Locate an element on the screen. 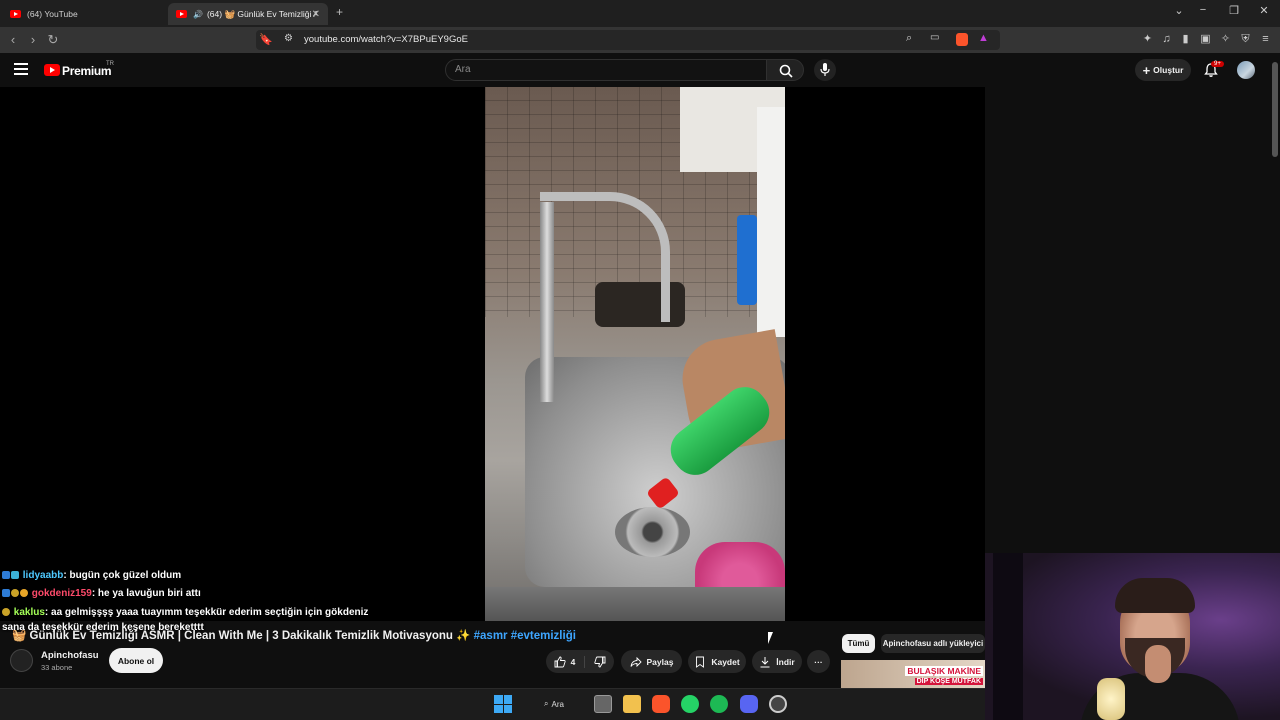 The height and width of the screenshot is (720, 1280). download-button: İndir is located at coordinates (777, 661).